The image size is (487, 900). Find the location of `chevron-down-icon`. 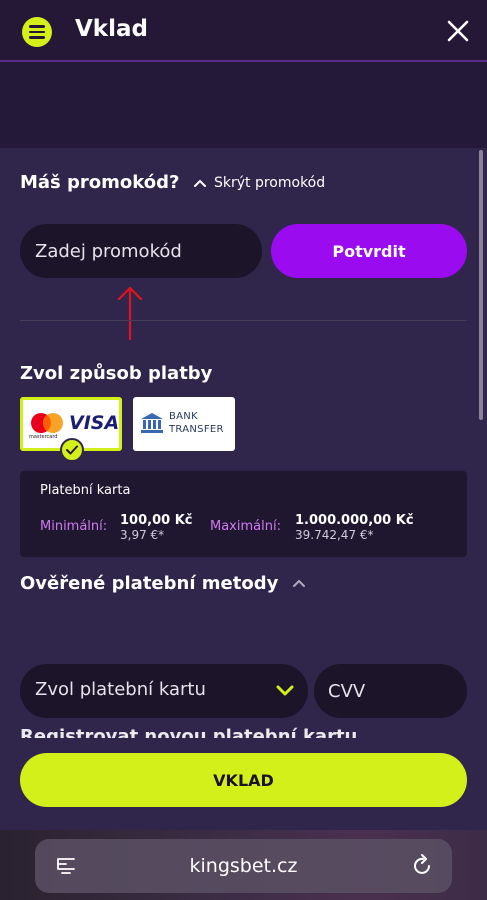

chevron-down-icon is located at coordinates (285, 690).